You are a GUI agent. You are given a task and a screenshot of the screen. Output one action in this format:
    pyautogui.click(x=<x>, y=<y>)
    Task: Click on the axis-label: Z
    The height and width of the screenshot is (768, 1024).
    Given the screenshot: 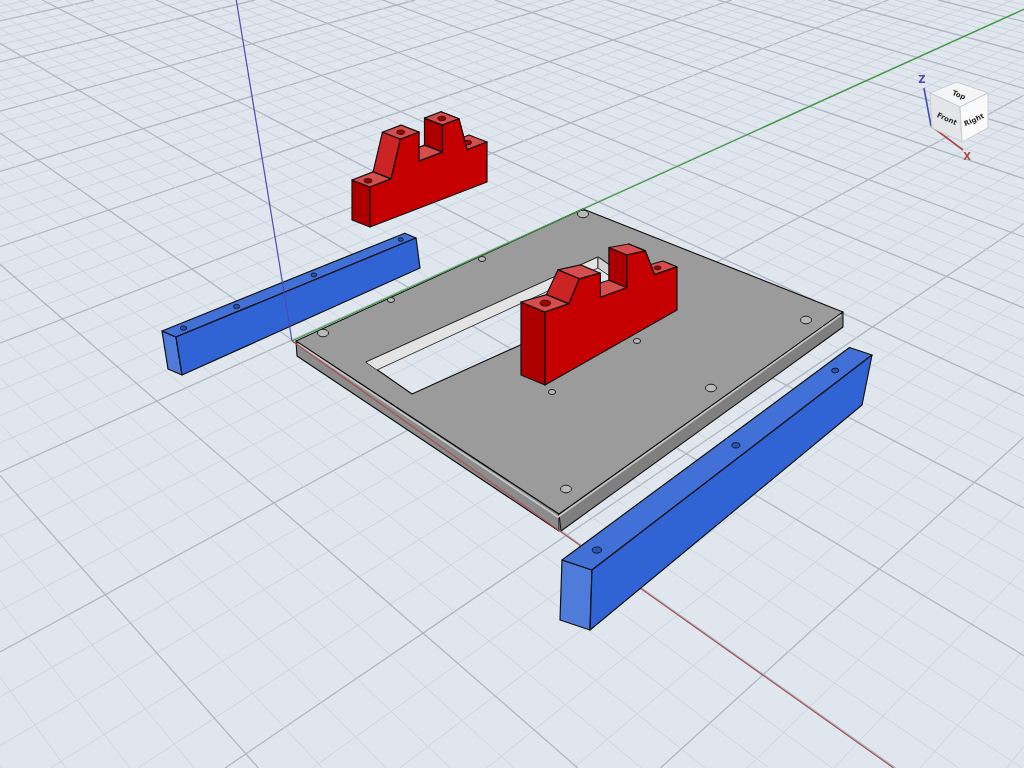 What is the action you would take?
    pyautogui.click(x=922, y=79)
    